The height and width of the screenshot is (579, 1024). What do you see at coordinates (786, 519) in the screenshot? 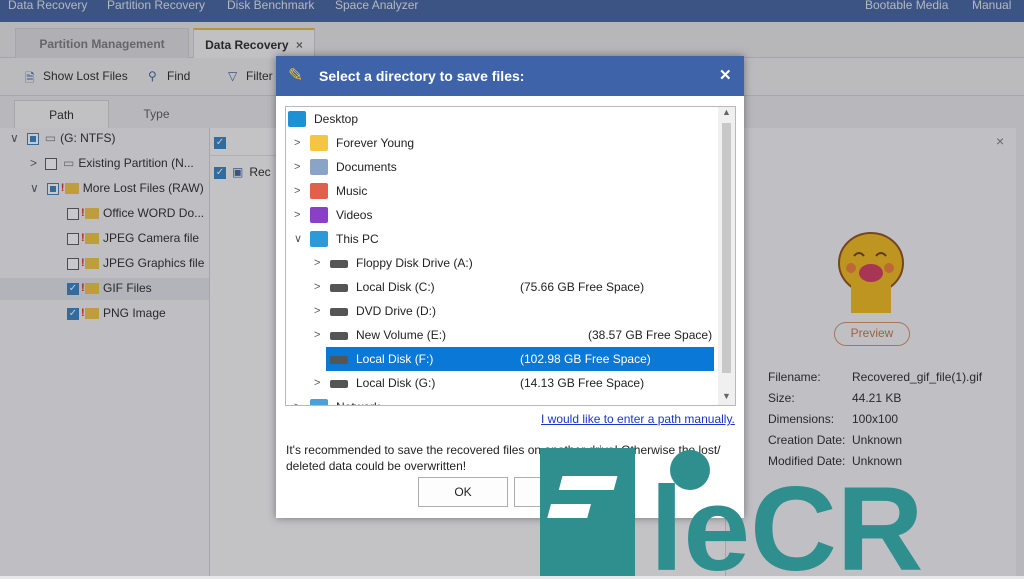
I see `svg-text: leCR` at bounding box center [786, 519].